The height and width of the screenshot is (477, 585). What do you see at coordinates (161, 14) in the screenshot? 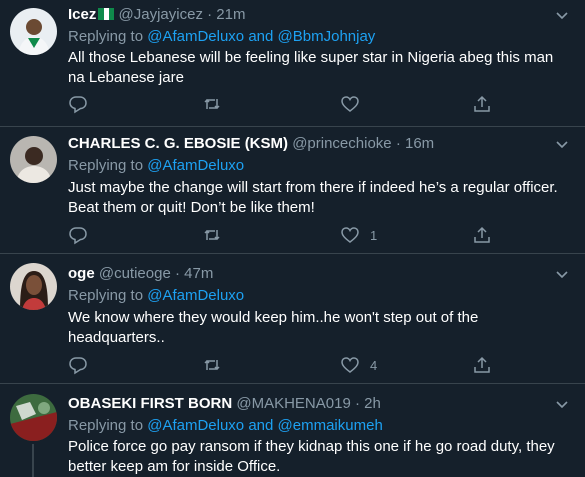
I see `user-handle: @Jayjayicez` at bounding box center [161, 14].